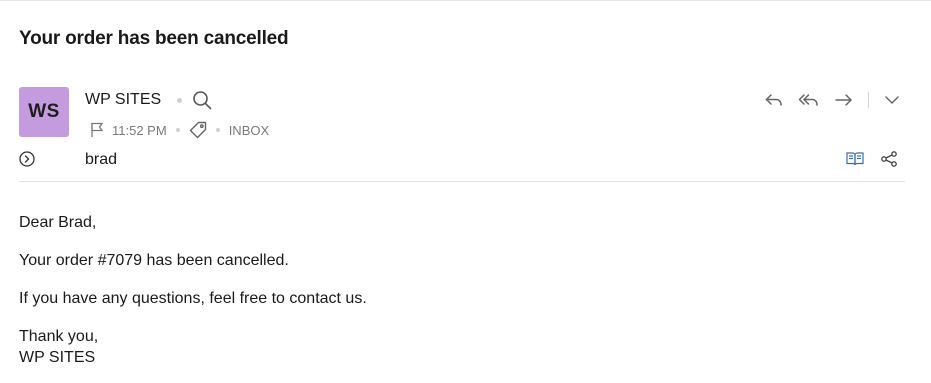 This screenshot has height=383, width=931. I want to click on body-line: Your order #7079 has been cancelled., so click(154, 260).